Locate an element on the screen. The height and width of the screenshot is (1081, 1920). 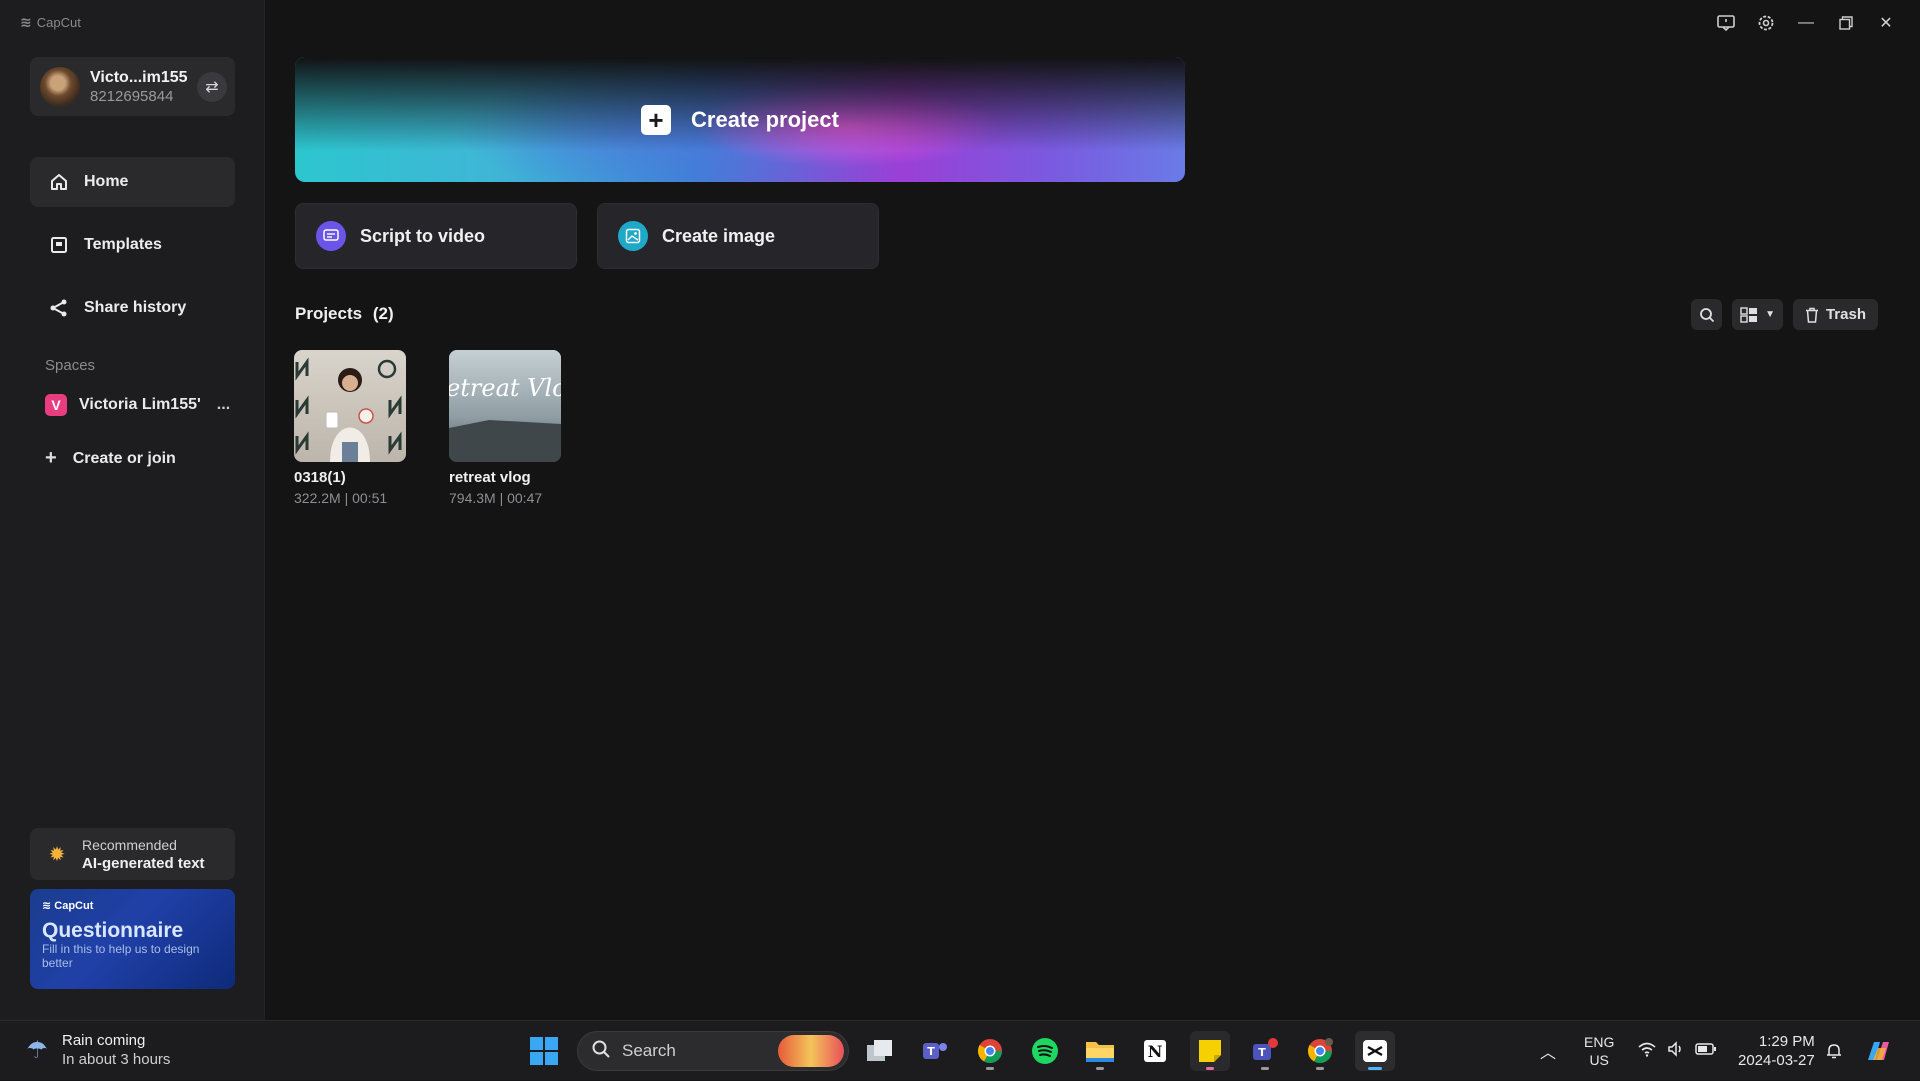
lang-line2: US is located at coordinates (1599, 1060).